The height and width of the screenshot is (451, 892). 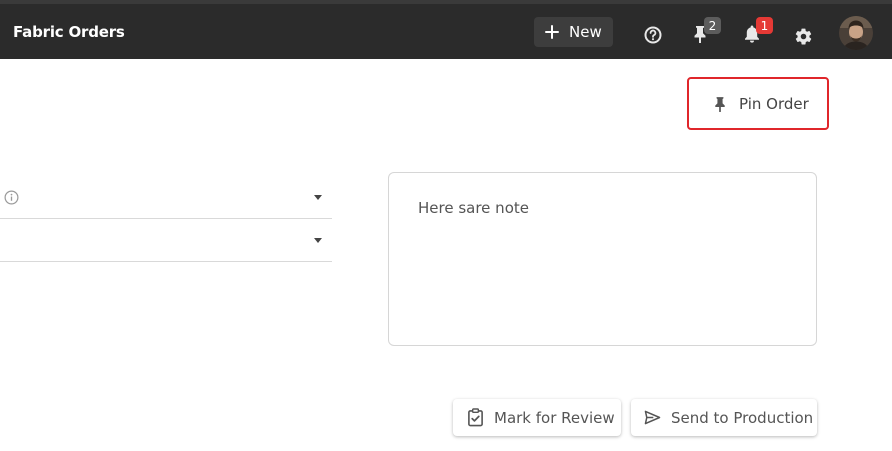 I want to click on pinned-count-badge: 2, so click(x=712, y=25).